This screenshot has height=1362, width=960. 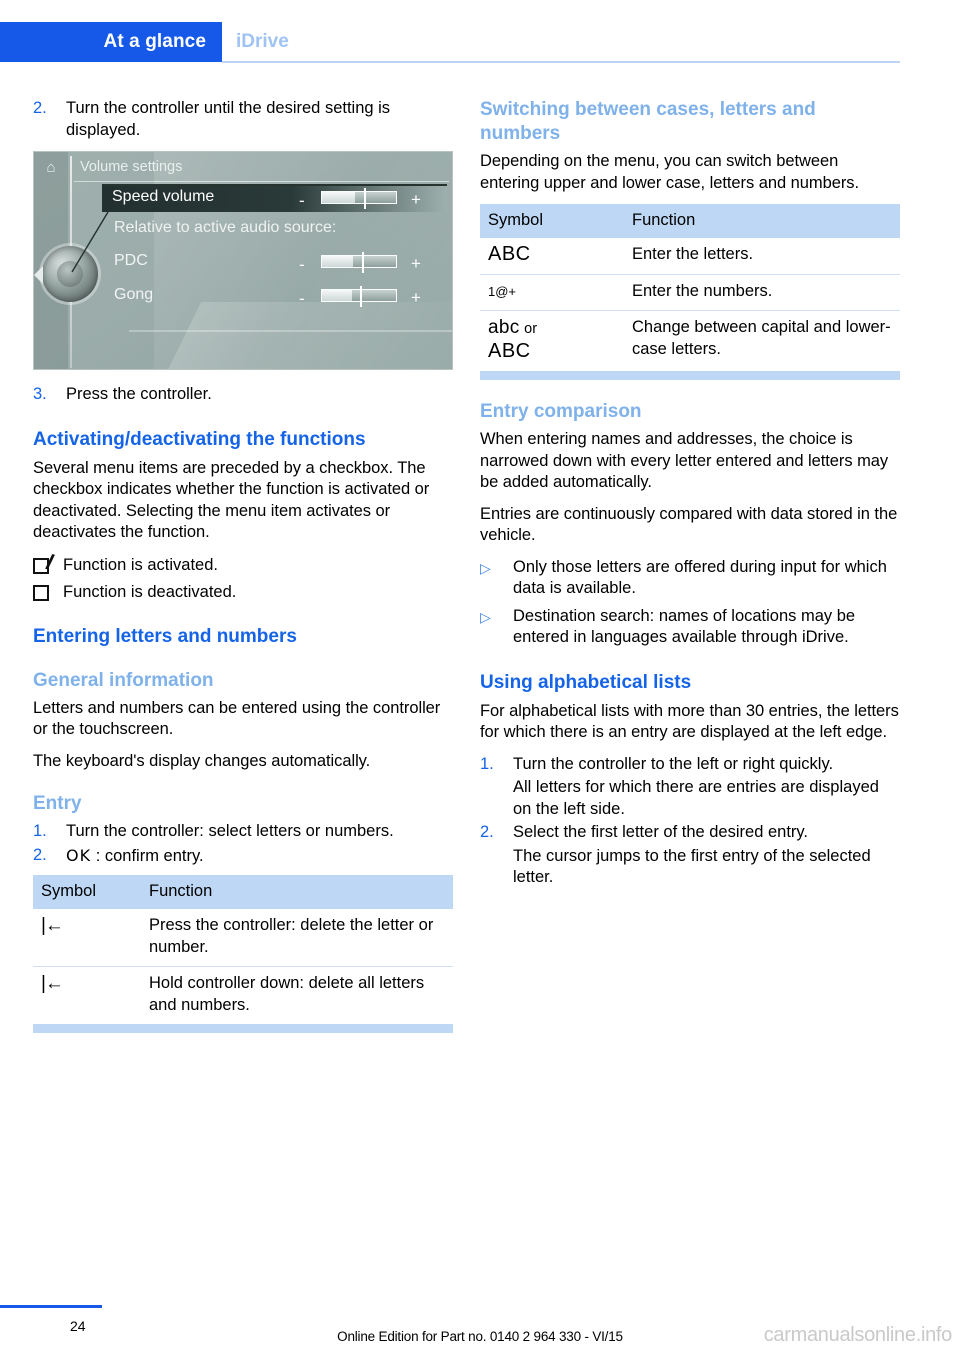 I want to click on idrive-minus-gong: -, so click(x=302, y=298).